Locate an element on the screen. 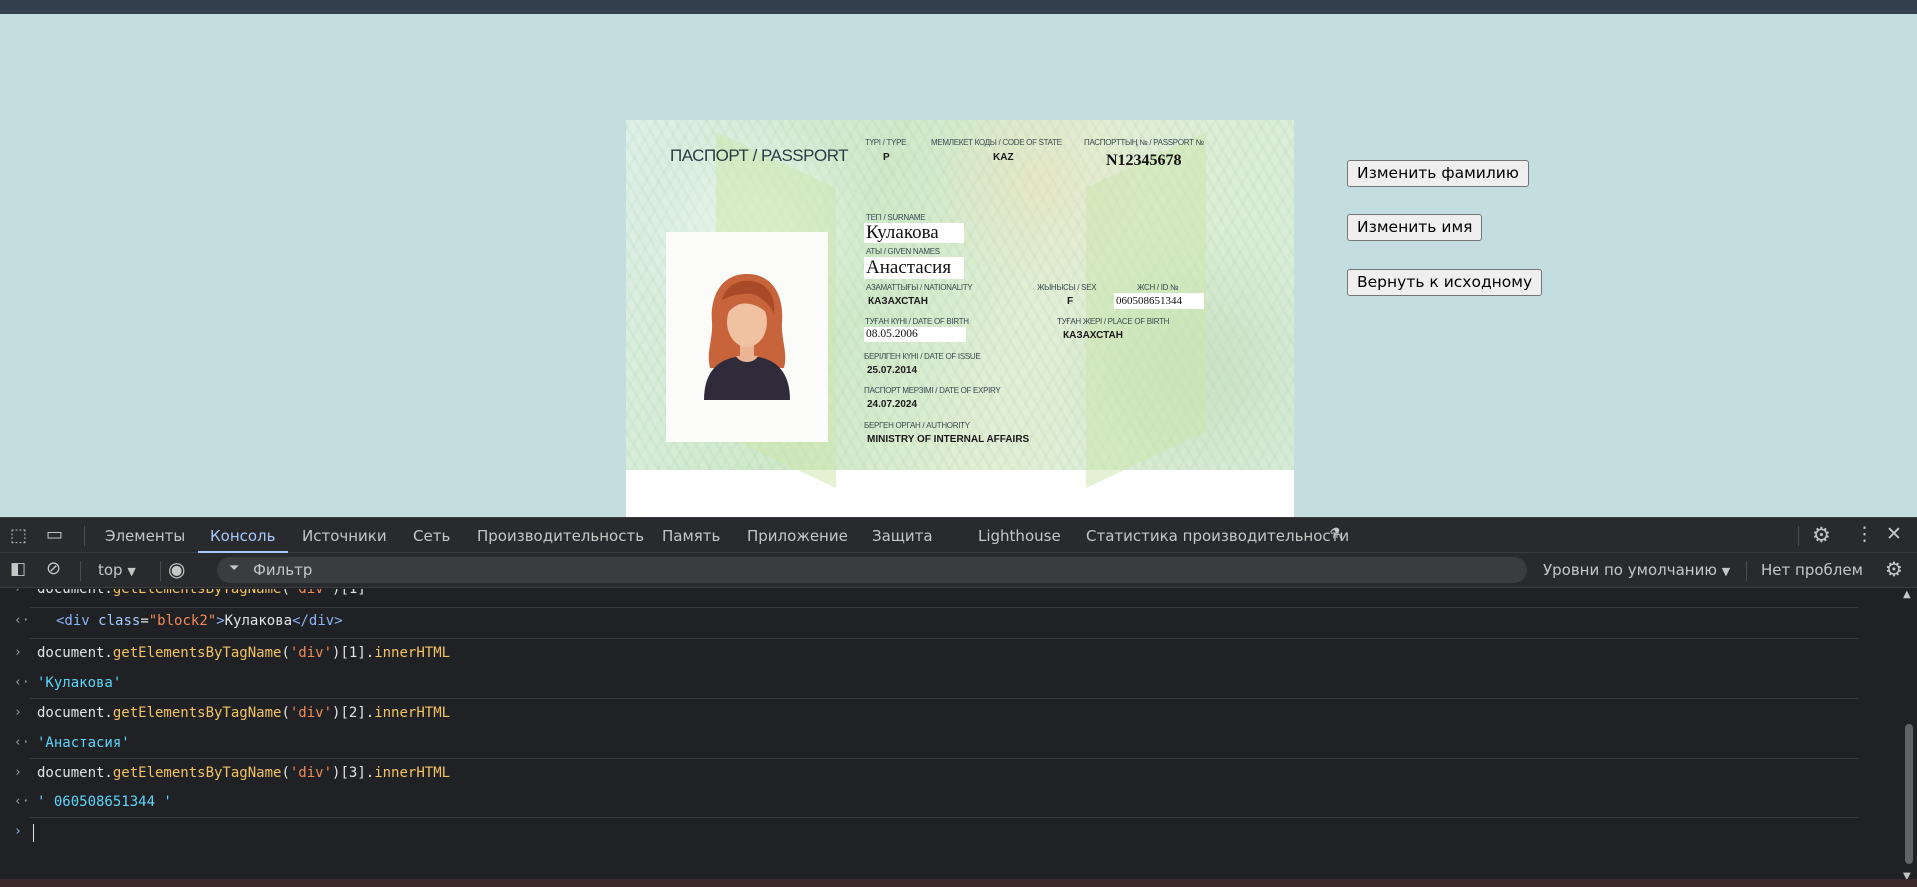 The height and width of the screenshot is (887, 1917). console-result-line: ‹· 'Анастасия' is located at coordinates (929, 745).